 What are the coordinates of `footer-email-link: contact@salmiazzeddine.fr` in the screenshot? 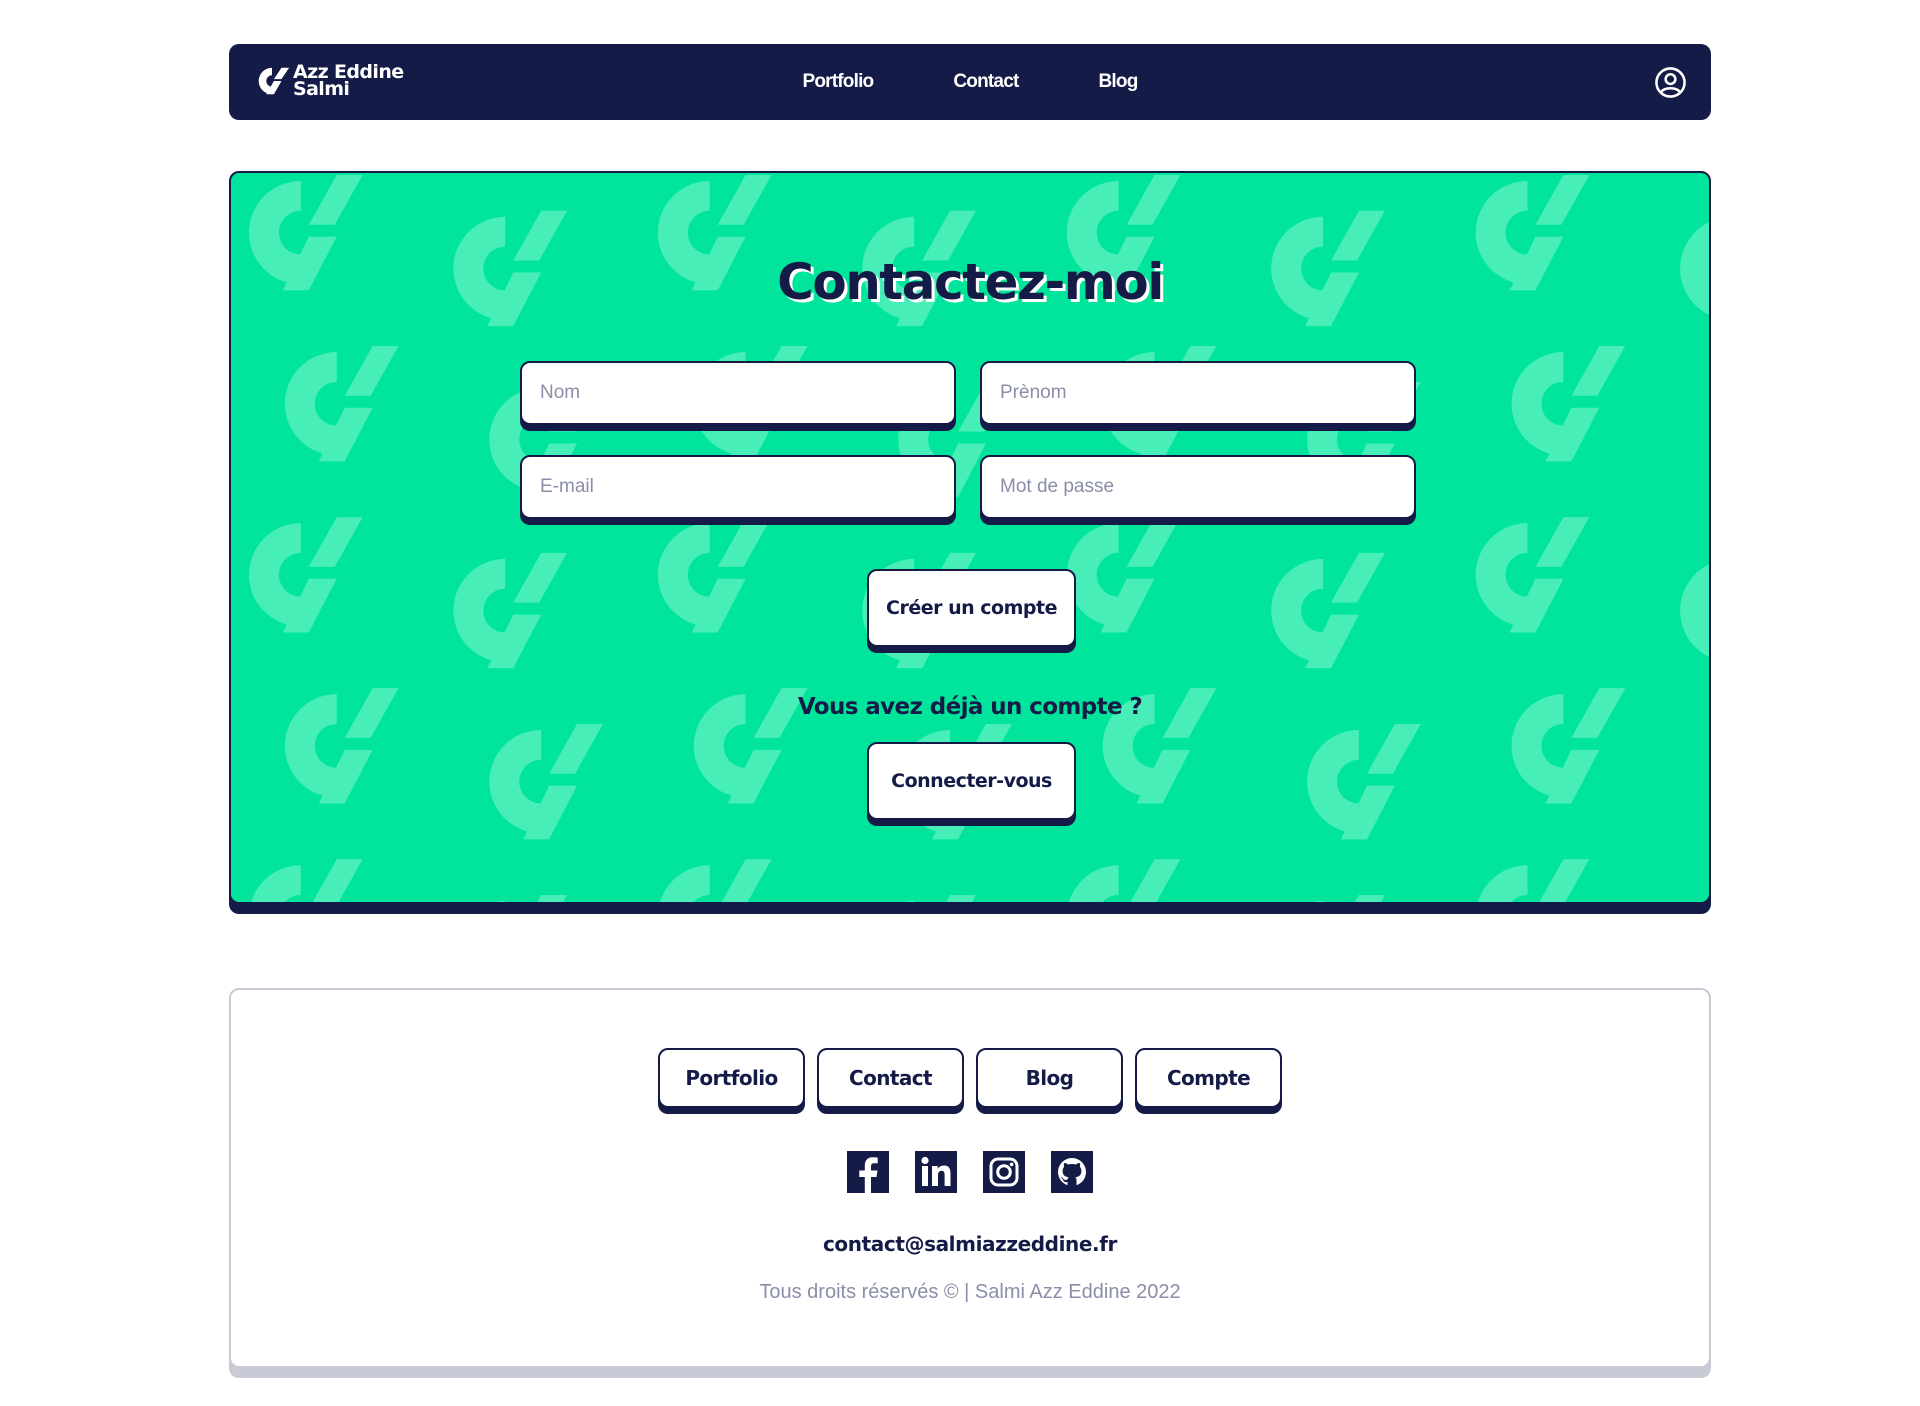 It's located at (970, 1244).